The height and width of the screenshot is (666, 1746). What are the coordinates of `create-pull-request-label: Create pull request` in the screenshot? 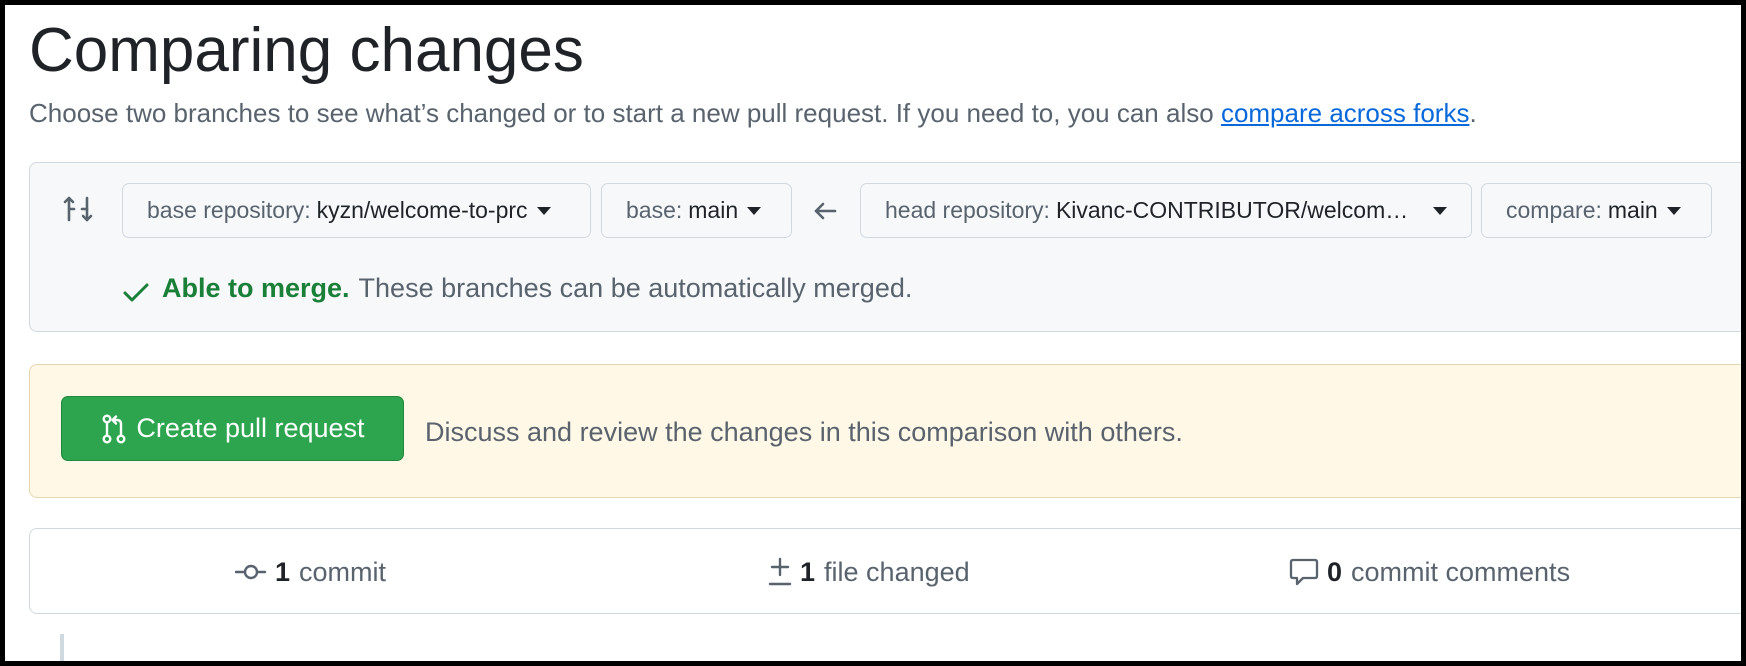 It's located at (250, 428).